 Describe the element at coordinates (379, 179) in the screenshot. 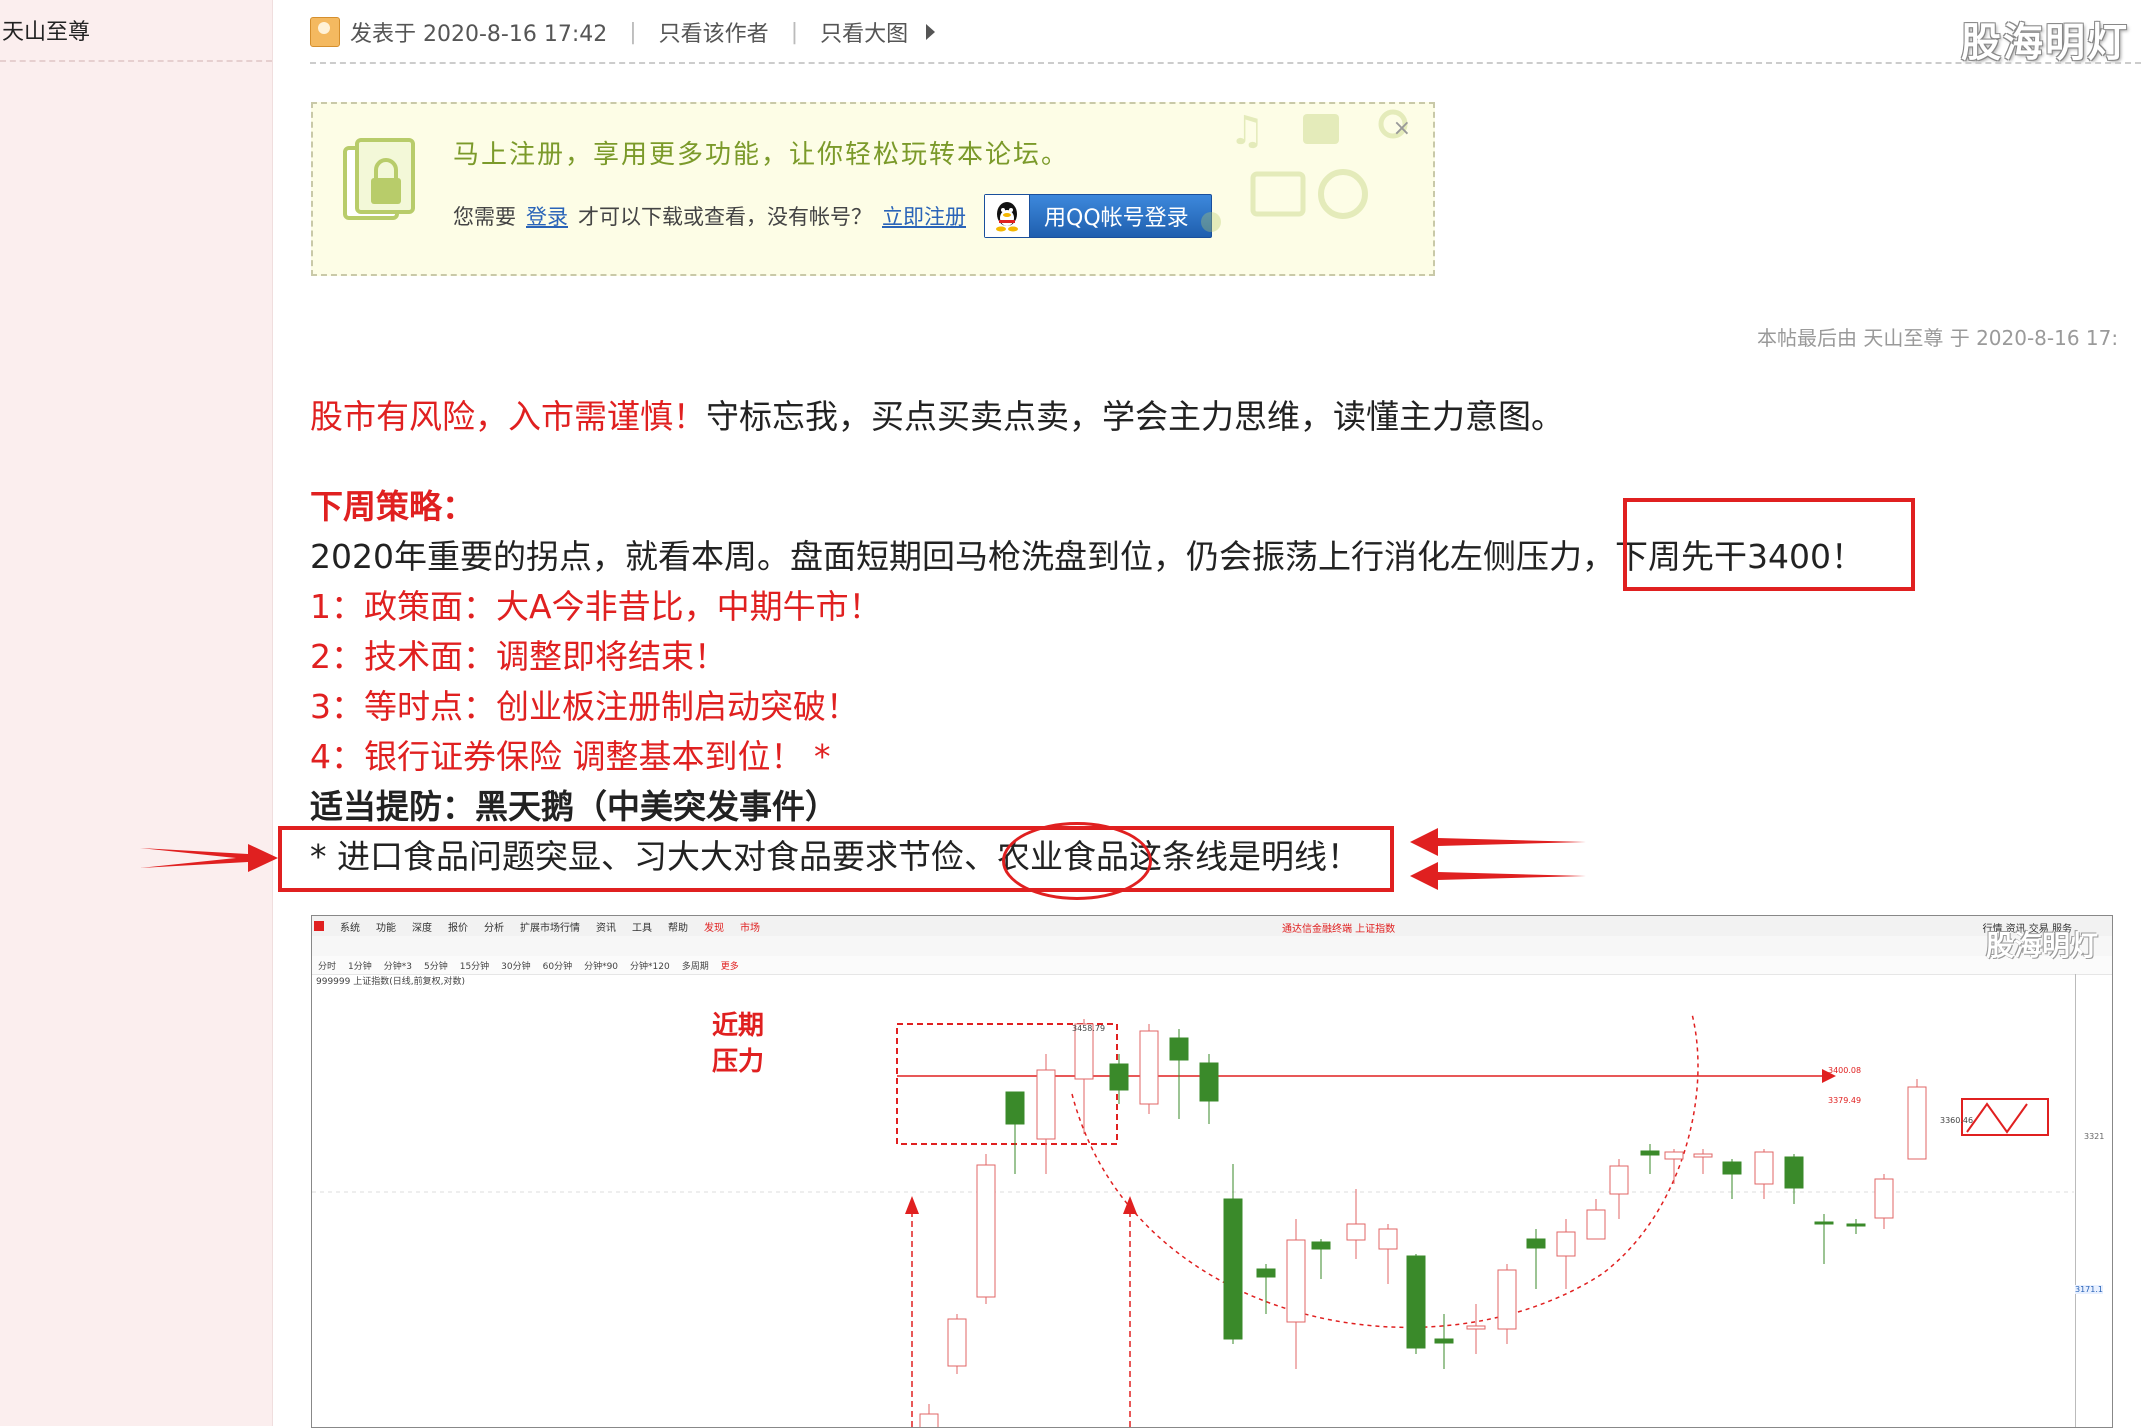

I see `locked-document-icon` at that location.